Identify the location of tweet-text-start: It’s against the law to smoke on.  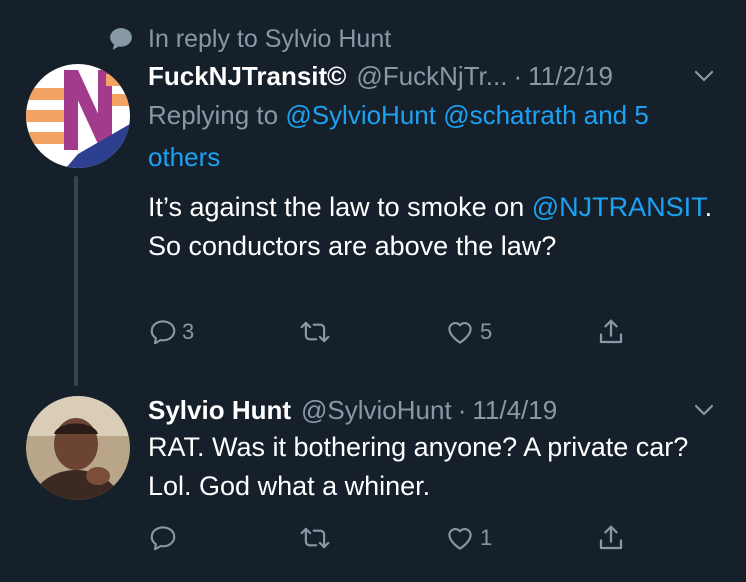
(340, 207).